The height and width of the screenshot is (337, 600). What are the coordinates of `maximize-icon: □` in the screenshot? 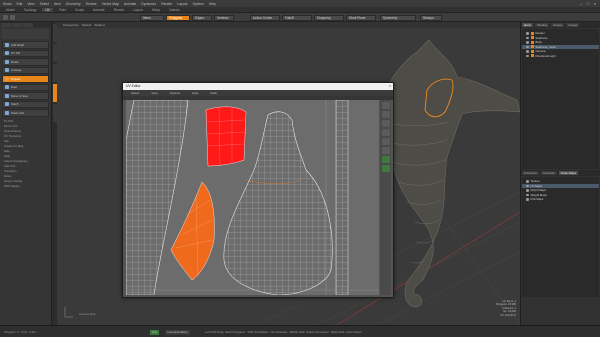 It's located at (588, 3).